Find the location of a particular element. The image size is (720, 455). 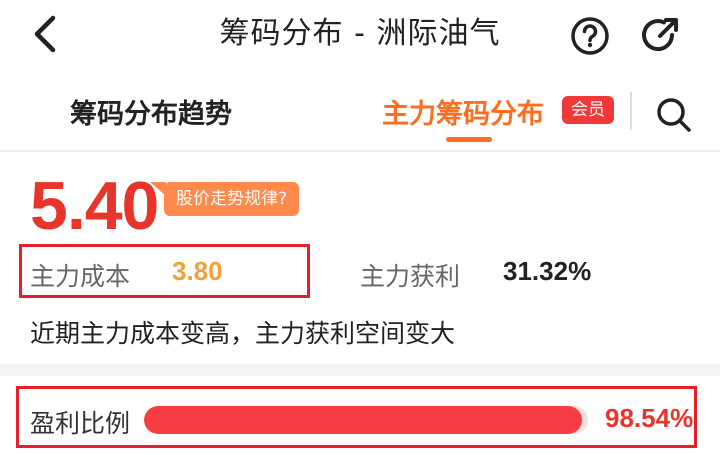

page-title: 筹码分布 - 洲际油气 is located at coordinates (360, 33).